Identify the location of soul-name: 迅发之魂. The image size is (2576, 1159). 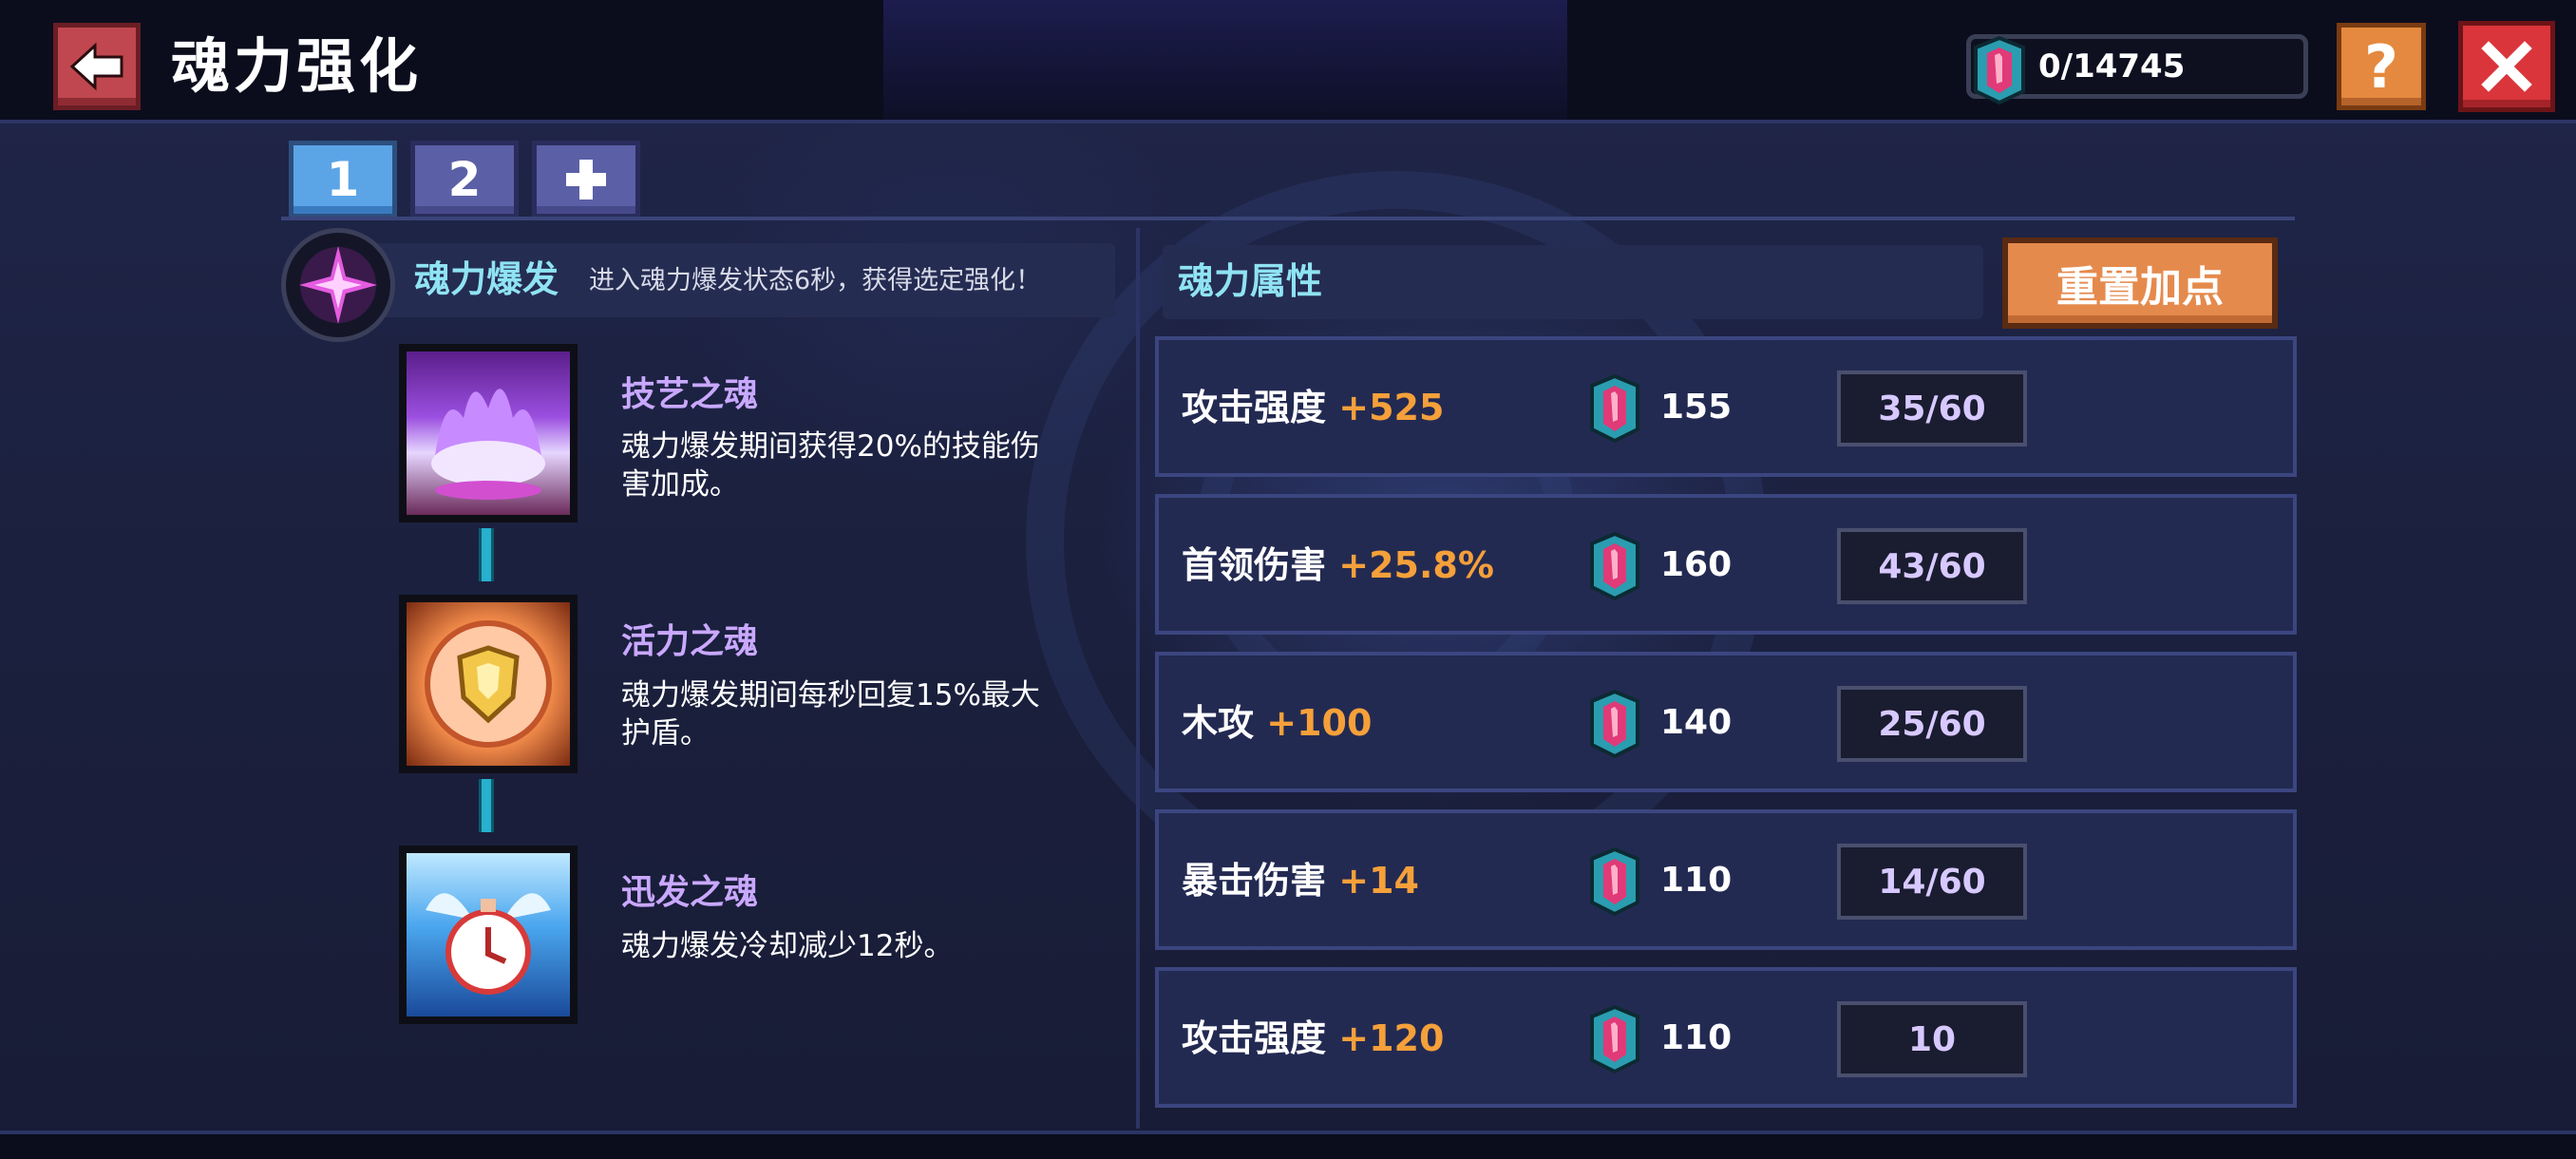
(690, 892).